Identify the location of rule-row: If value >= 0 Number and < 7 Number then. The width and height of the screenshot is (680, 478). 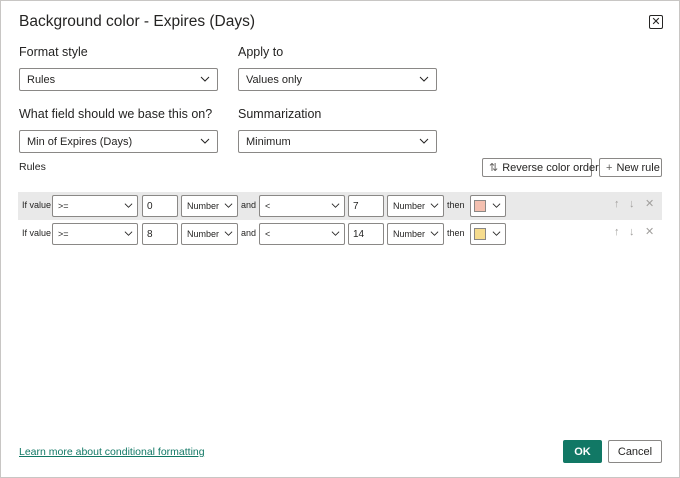
(340, 206).